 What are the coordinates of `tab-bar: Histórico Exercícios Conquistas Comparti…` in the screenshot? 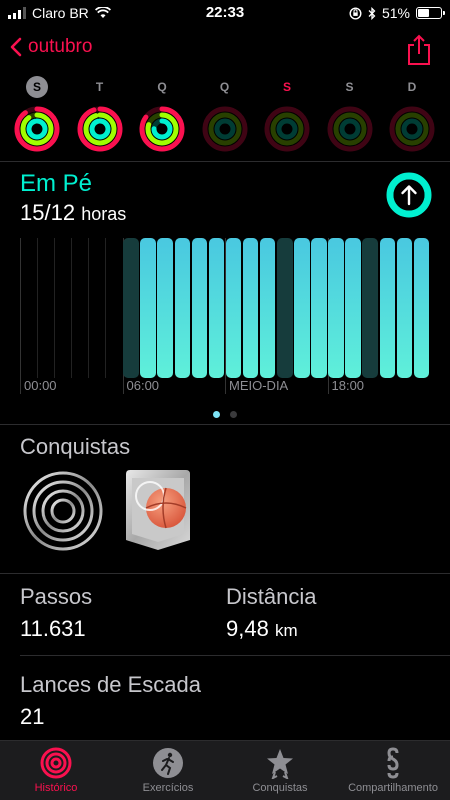 It's located at (225, 770).